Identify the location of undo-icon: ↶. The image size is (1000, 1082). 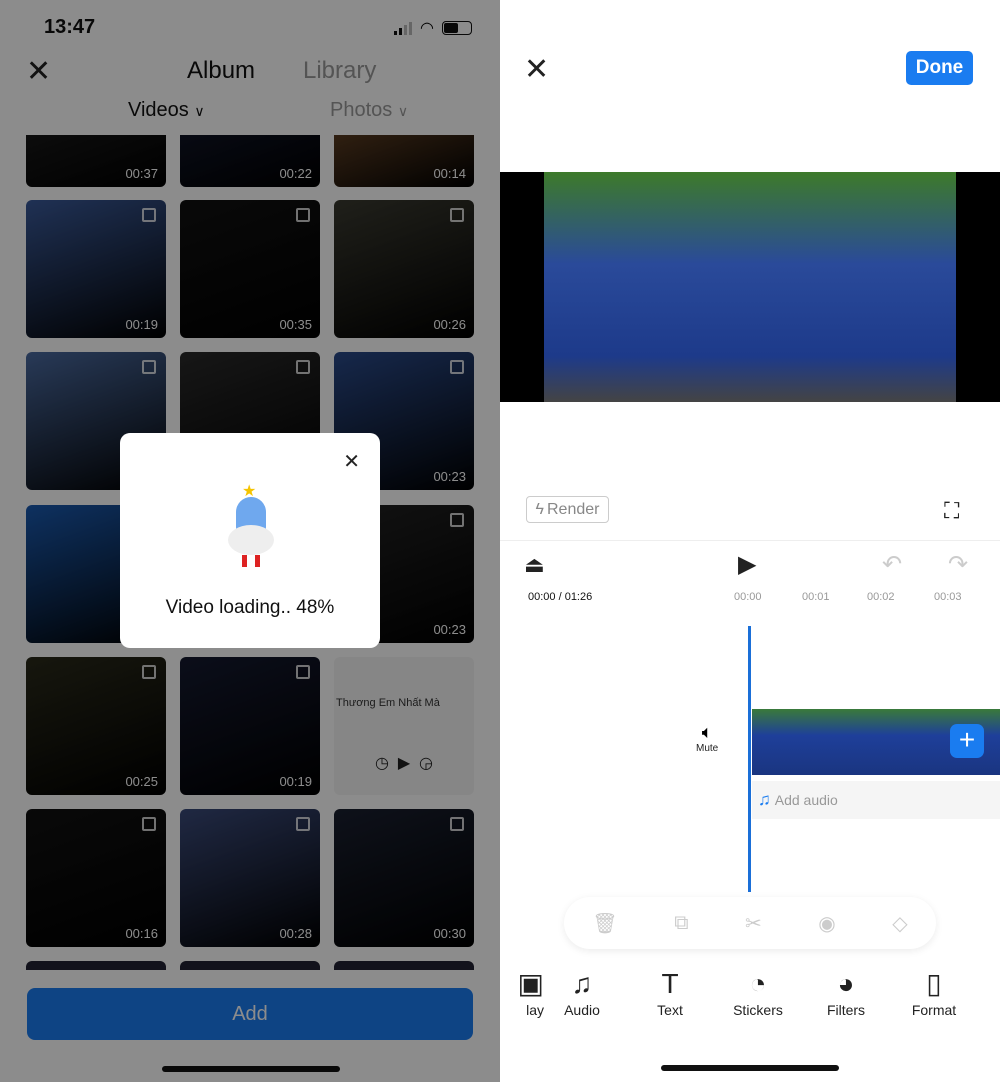
(892, 564).